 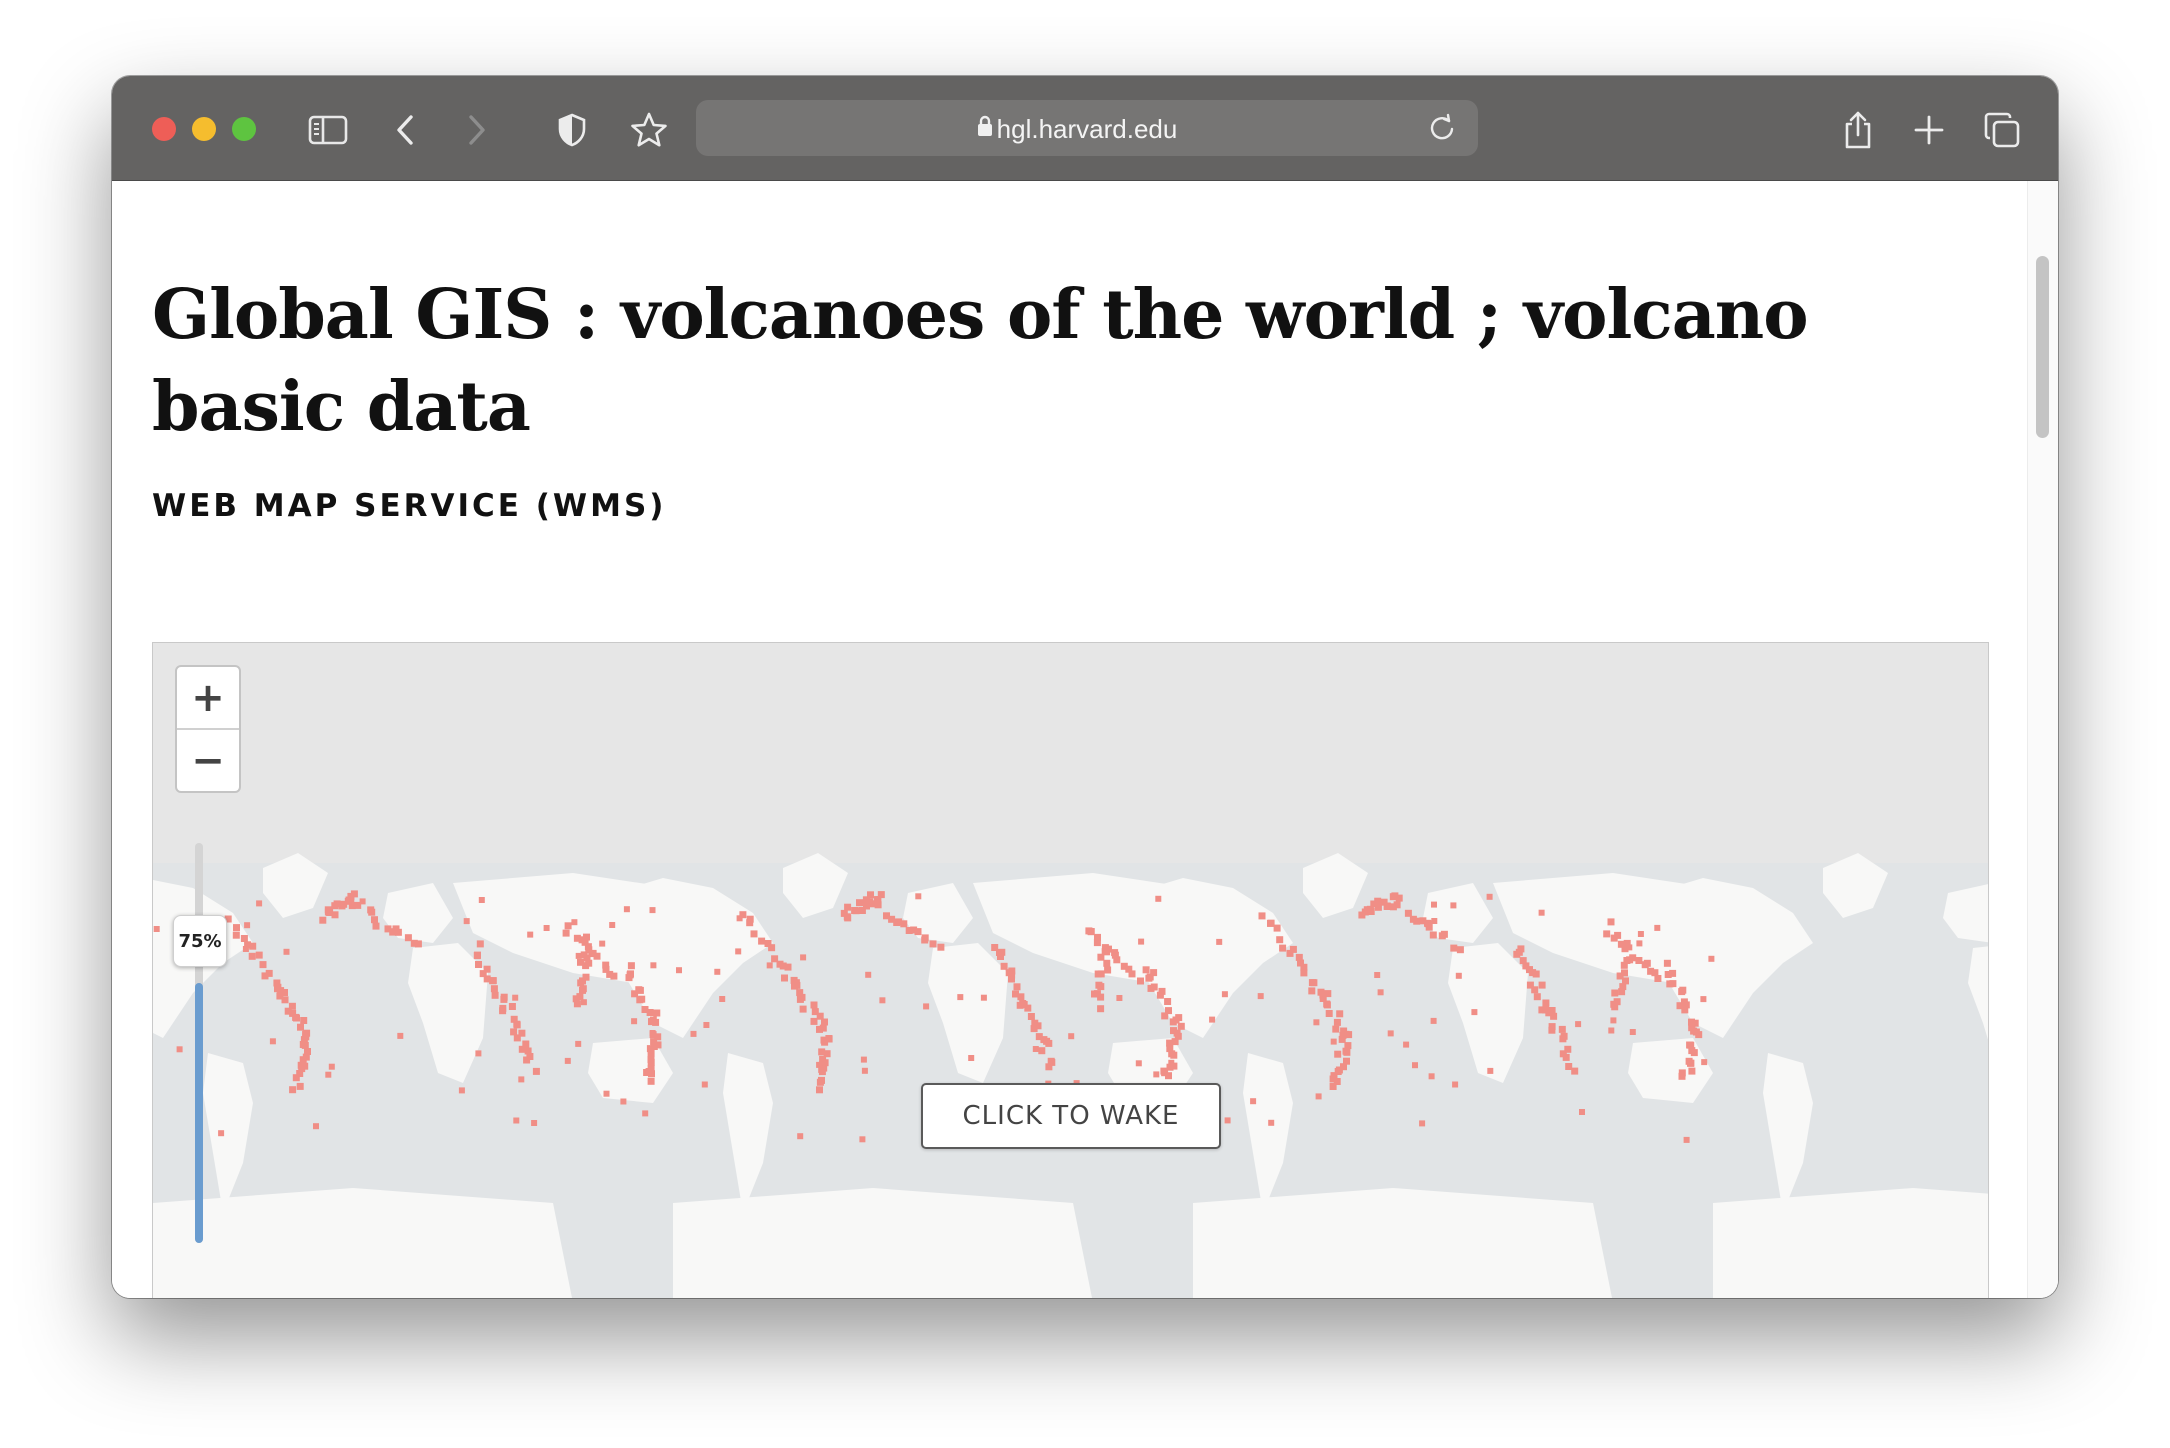 I want to click on sidebar-icon, so click(x=328, y=130).